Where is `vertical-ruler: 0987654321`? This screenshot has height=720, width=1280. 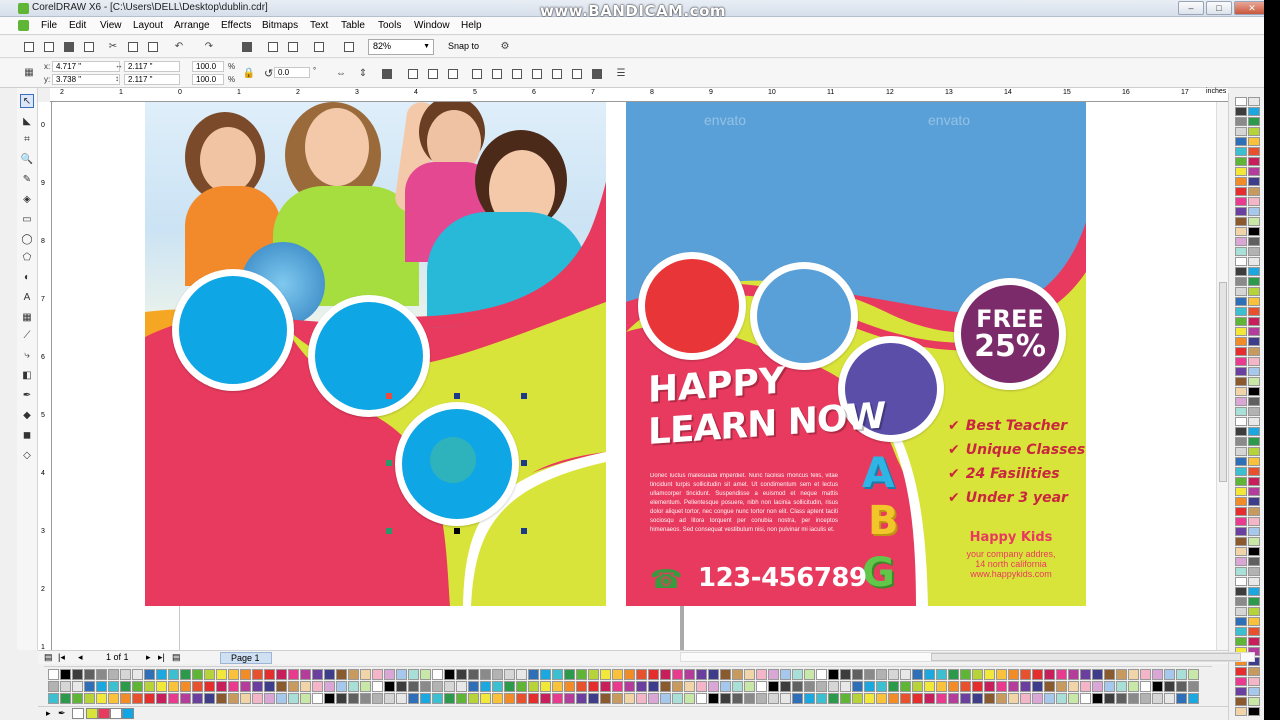 vertical-ruler: 0987654321 is located at coordinates (45, 376).